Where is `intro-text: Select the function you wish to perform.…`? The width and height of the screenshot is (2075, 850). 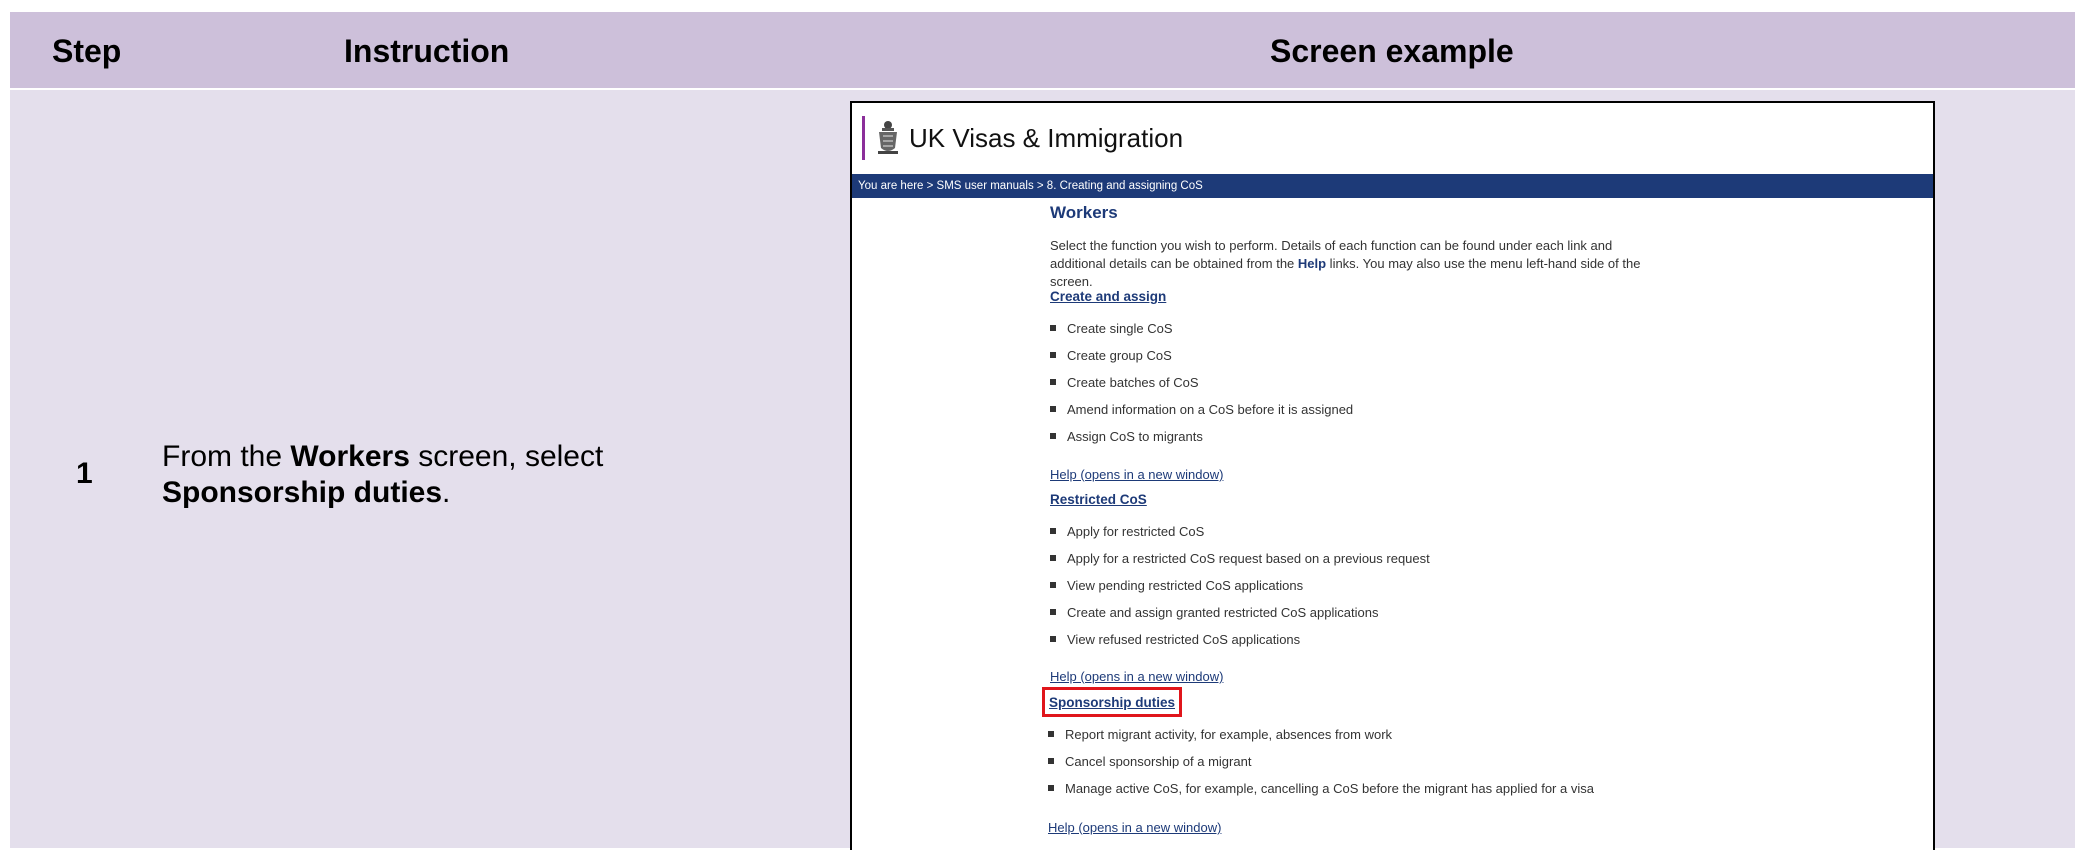 intro-text: Select the function you wish to perform.… is located at coordinates (1345, 263).